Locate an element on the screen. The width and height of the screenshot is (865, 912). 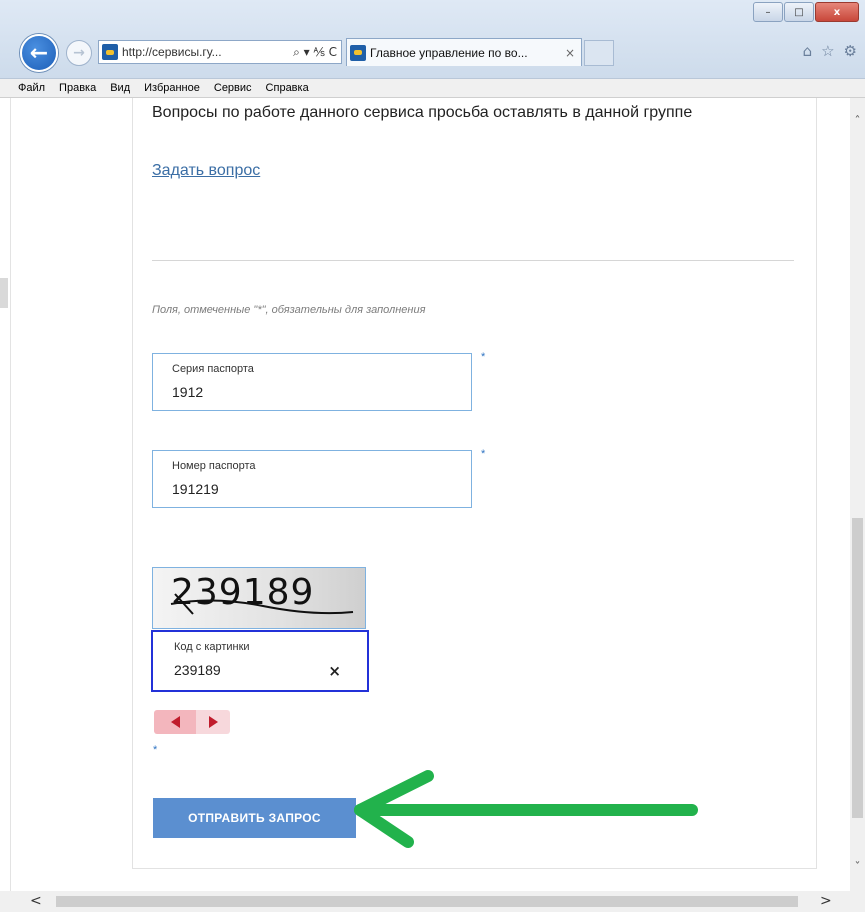
minimize-button: – is located at coordinates (768, 12).